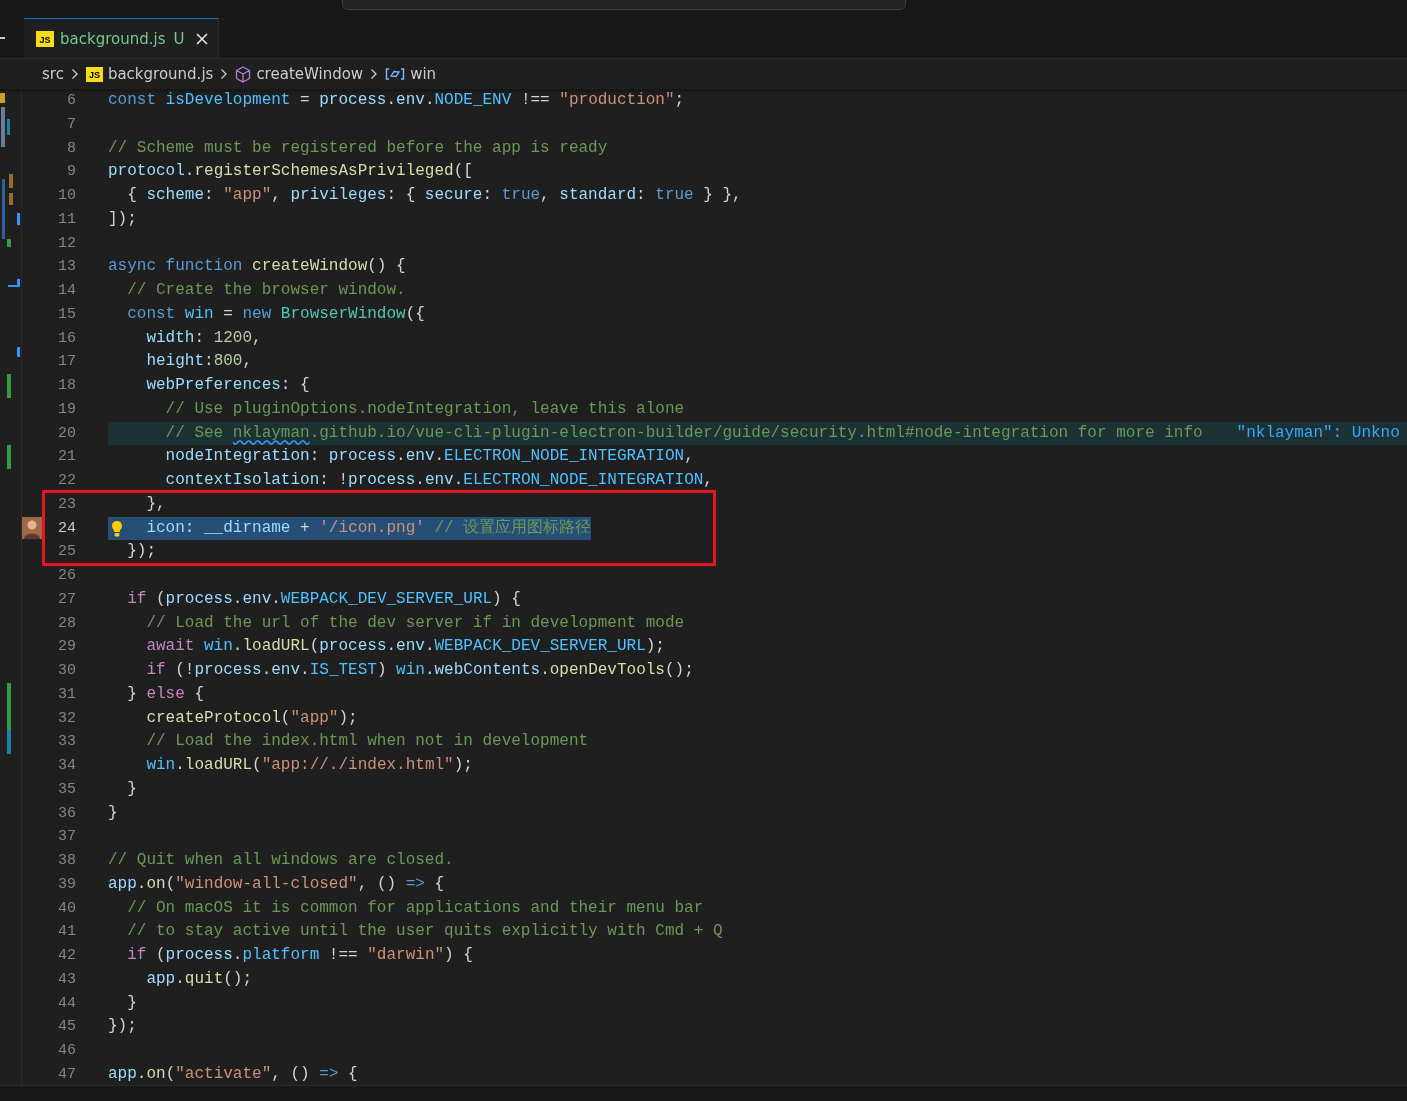 The image size is (1407, 1101). I want to click on code-line: webPreferences: {, so click(227, 385).